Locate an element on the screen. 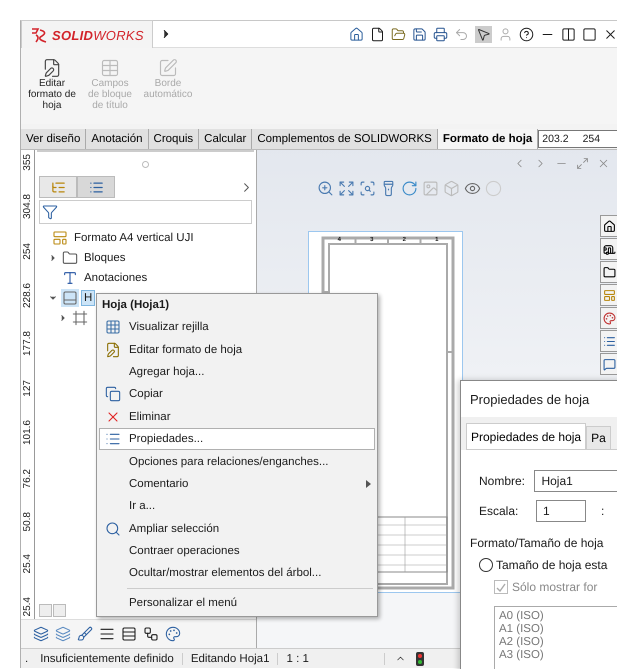 The height and width of the screenshot is (669, 617). menu-item-label: Contraer operaciones is located at coordinates (184, 551).